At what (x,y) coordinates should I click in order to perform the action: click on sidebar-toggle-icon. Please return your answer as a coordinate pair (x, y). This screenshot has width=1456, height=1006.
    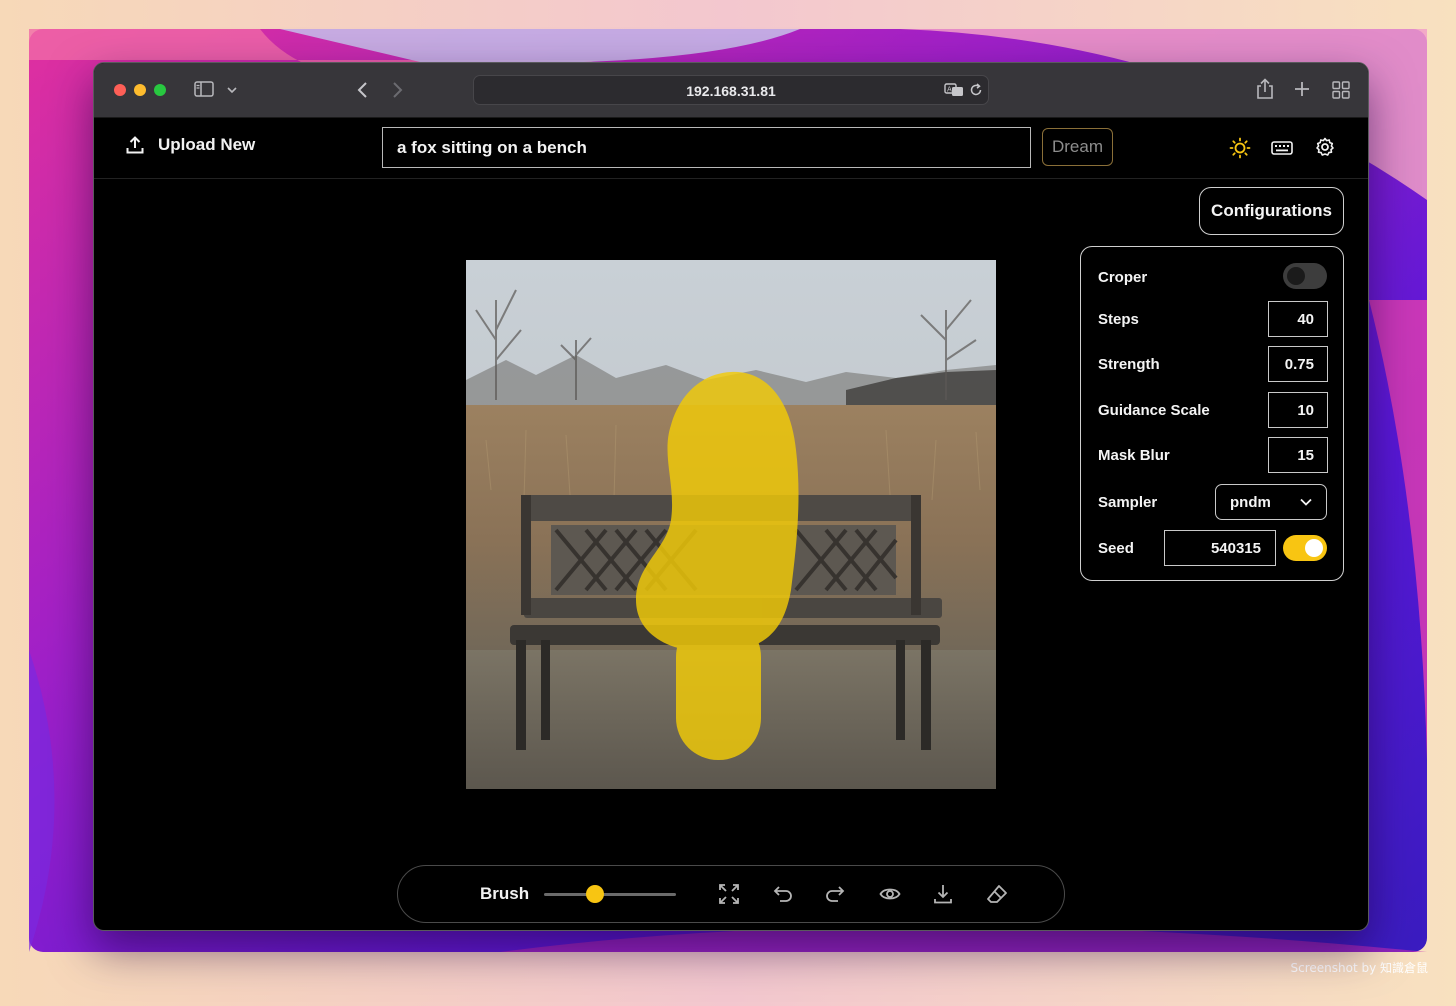
    Looking at the image, I should click on (204, 89).